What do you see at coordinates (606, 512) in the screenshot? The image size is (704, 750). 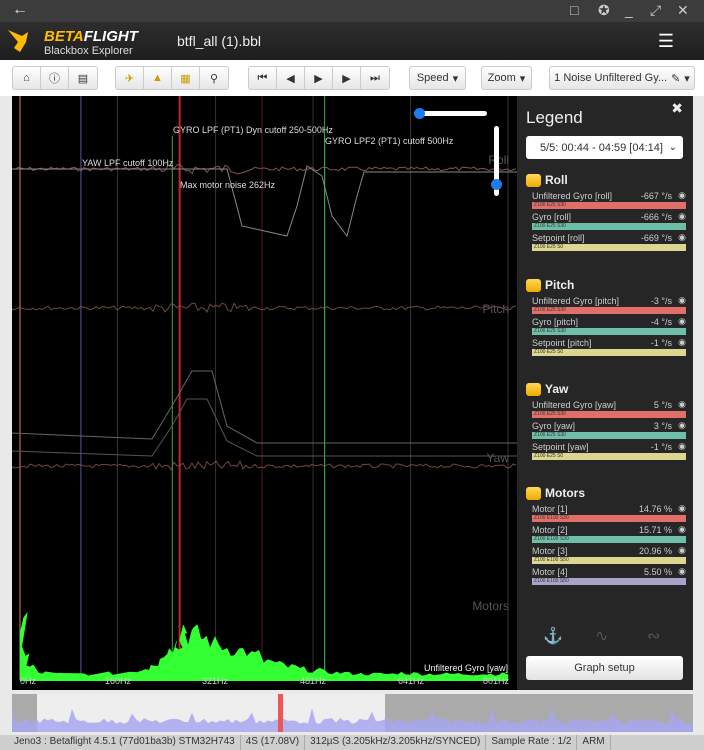 I see `legend-item: Motor [1] 14.76 % ◉ Z100 E100 S30` at bounding box center [606, 512].